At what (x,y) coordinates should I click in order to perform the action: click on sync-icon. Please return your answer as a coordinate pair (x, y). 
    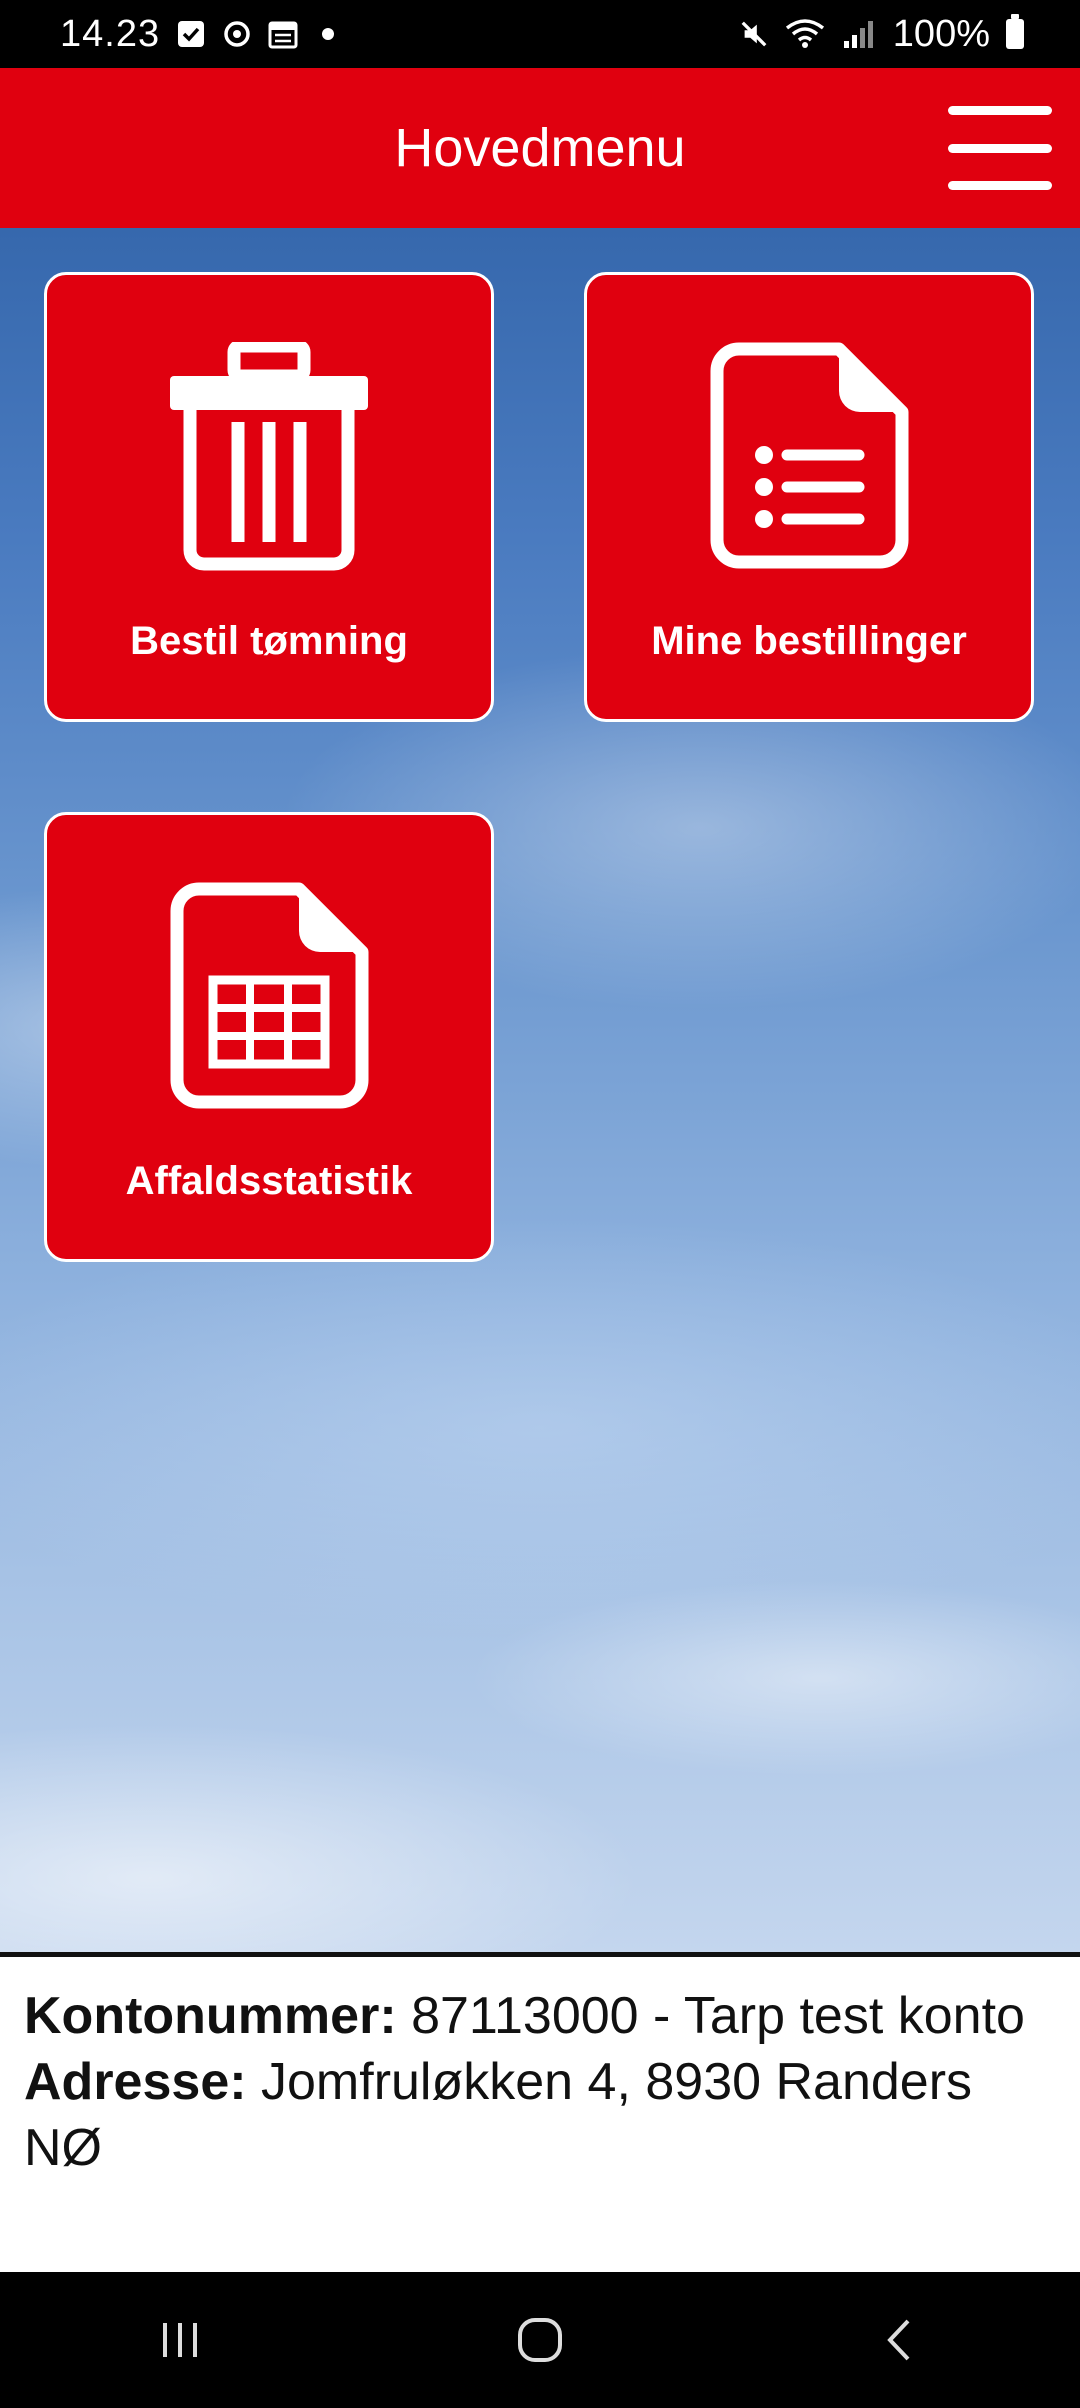
    Looking at the image, I should click on (237, 34).